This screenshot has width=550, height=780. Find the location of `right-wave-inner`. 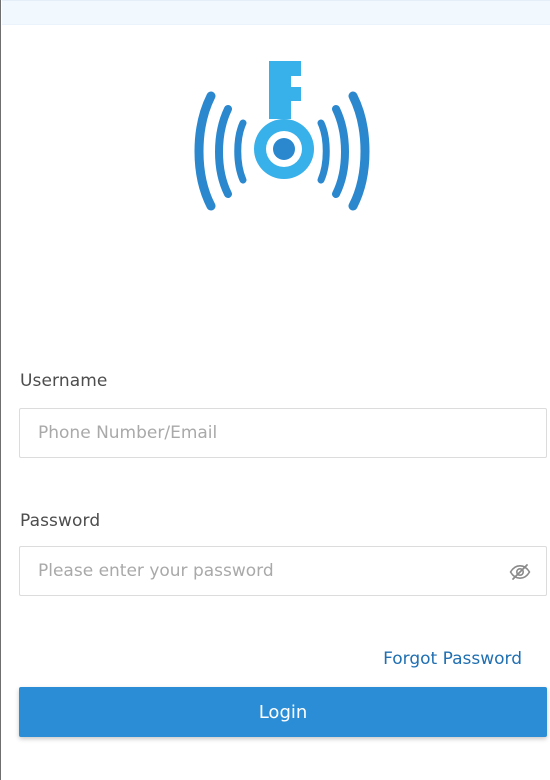

right-wave-inner is located at coordinates (323, 151).